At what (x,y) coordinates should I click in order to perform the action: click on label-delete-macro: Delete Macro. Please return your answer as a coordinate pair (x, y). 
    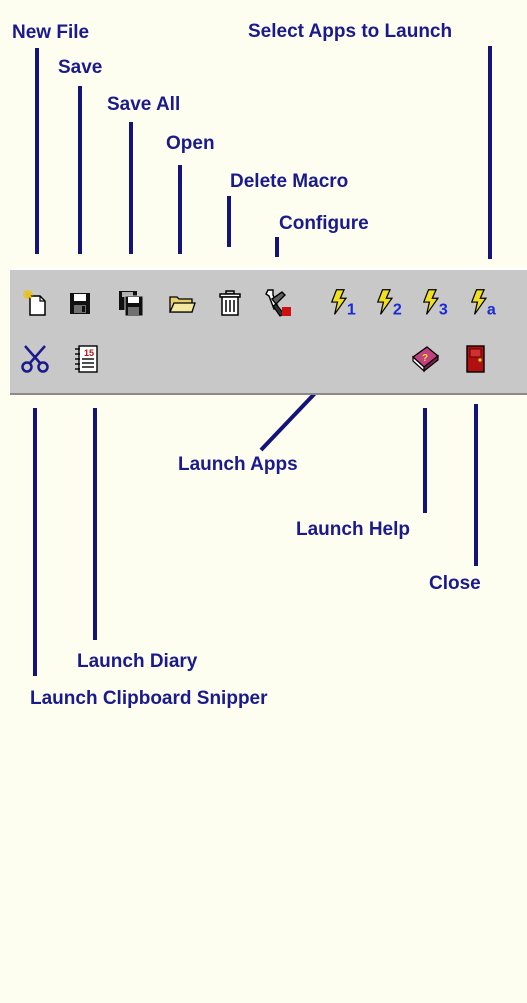
    Looking at the image, I should click on (289, 181).